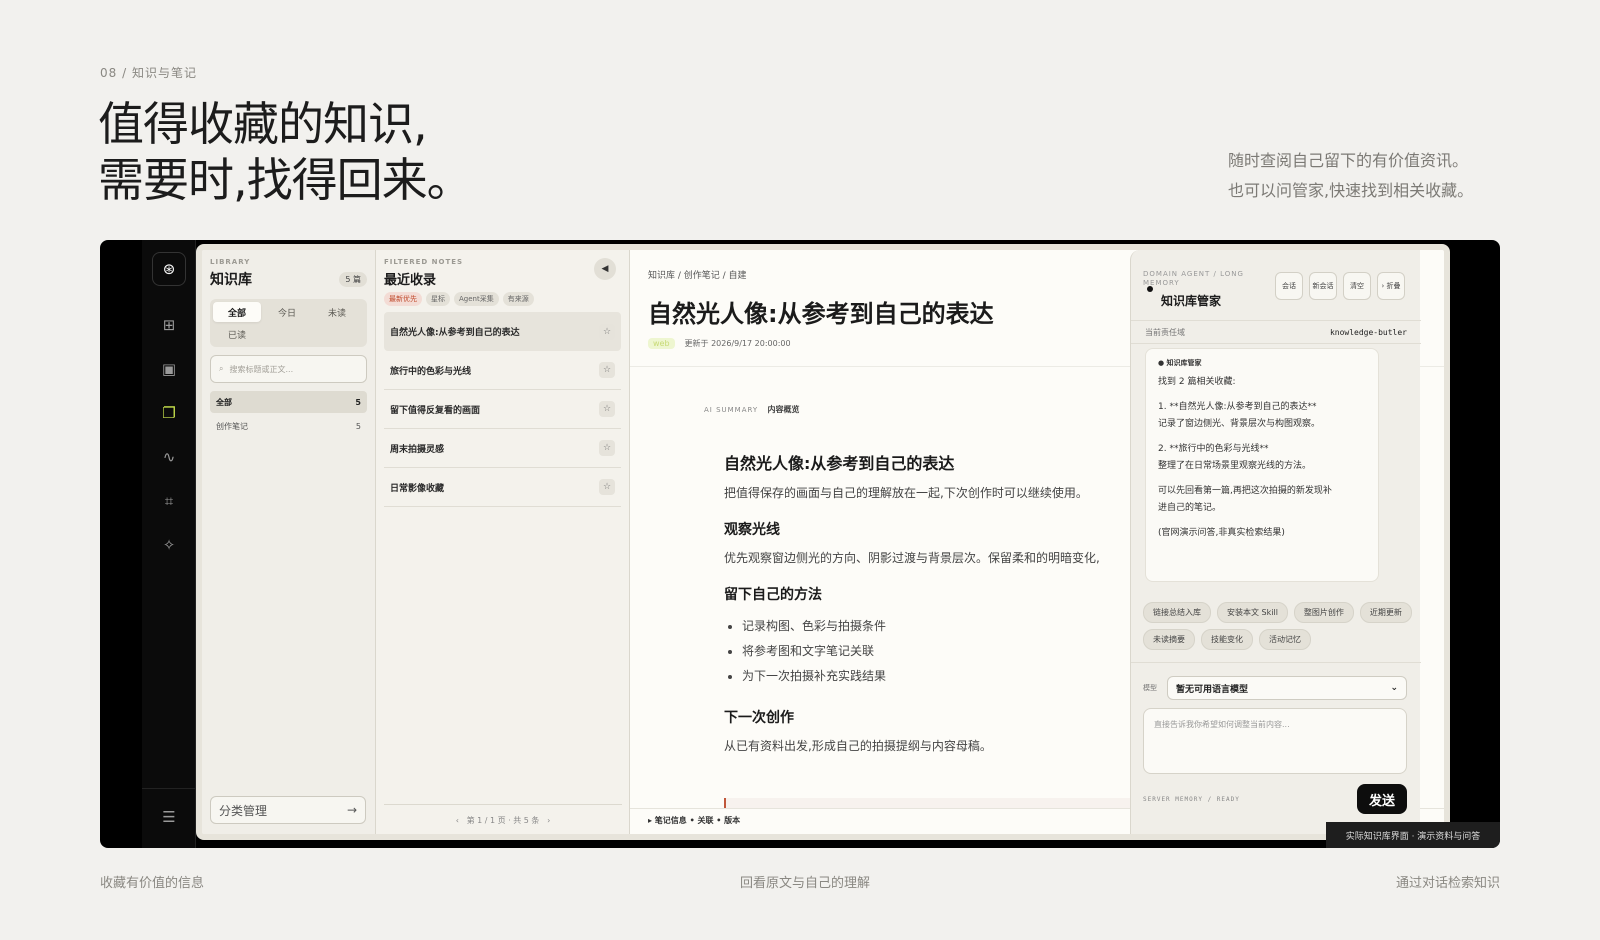  What do you see at coordinates (231, 280) in the screenshot?
I see `library-title: 知识库` at bounding box center [231, 280].